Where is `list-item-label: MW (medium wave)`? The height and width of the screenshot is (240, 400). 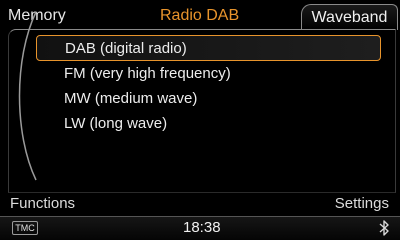 list-item-label: MW (medium wave) is located at coordinates (131, 98).